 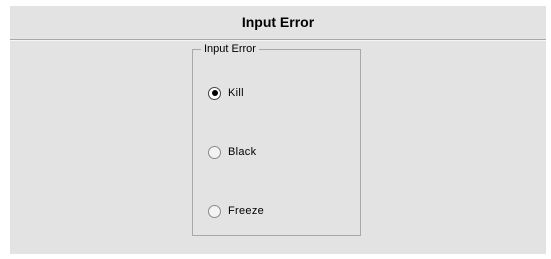 I want to click on radio-black, so click(x=214, y=152).